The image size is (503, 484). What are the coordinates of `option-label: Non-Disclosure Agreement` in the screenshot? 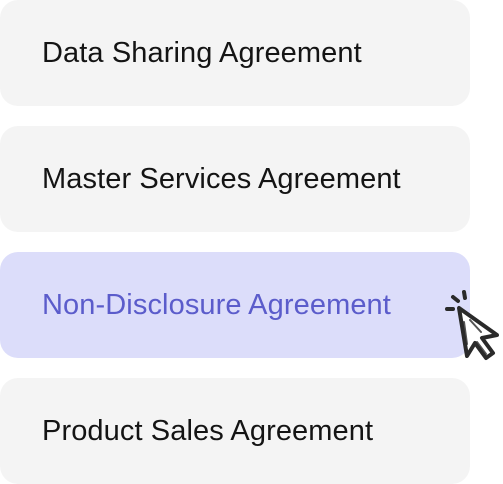 It's located at (216, 304).